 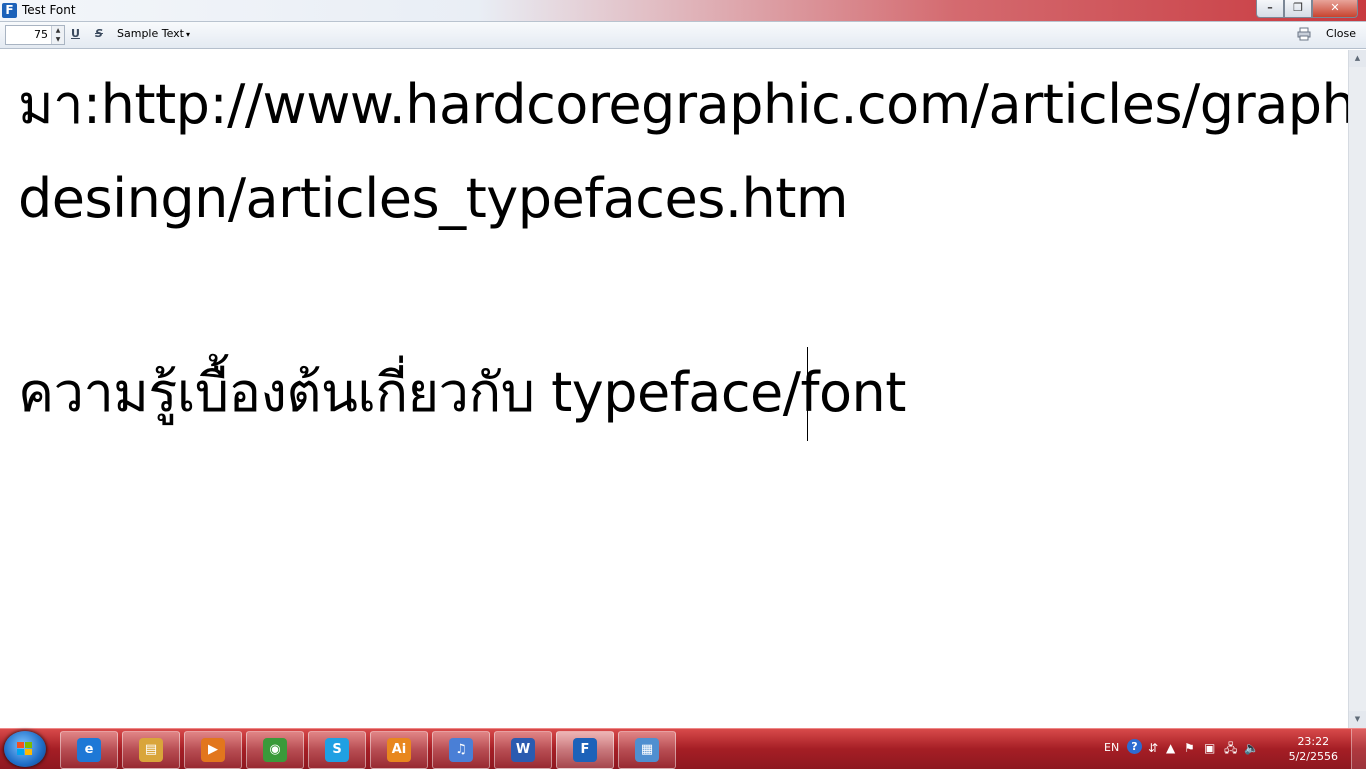 I want to click on internet-explorer-icon: e, so click(x=89, y=750).